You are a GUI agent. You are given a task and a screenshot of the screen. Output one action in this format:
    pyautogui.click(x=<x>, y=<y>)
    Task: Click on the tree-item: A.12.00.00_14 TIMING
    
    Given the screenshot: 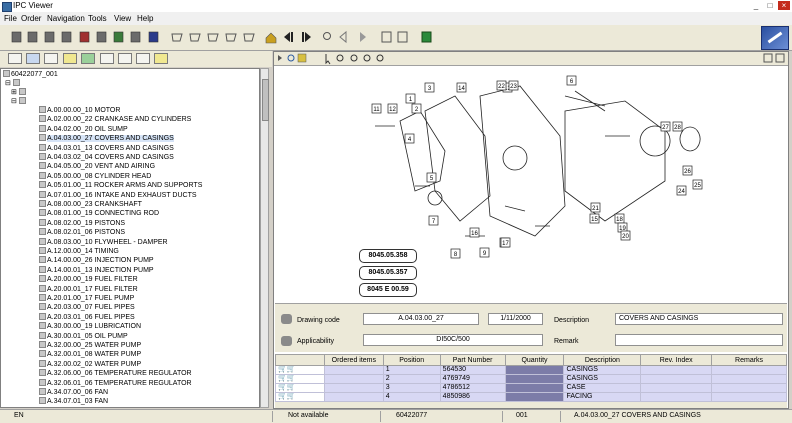 What is the action you would take?
    pyautogui.click(x=79, y=251)
    